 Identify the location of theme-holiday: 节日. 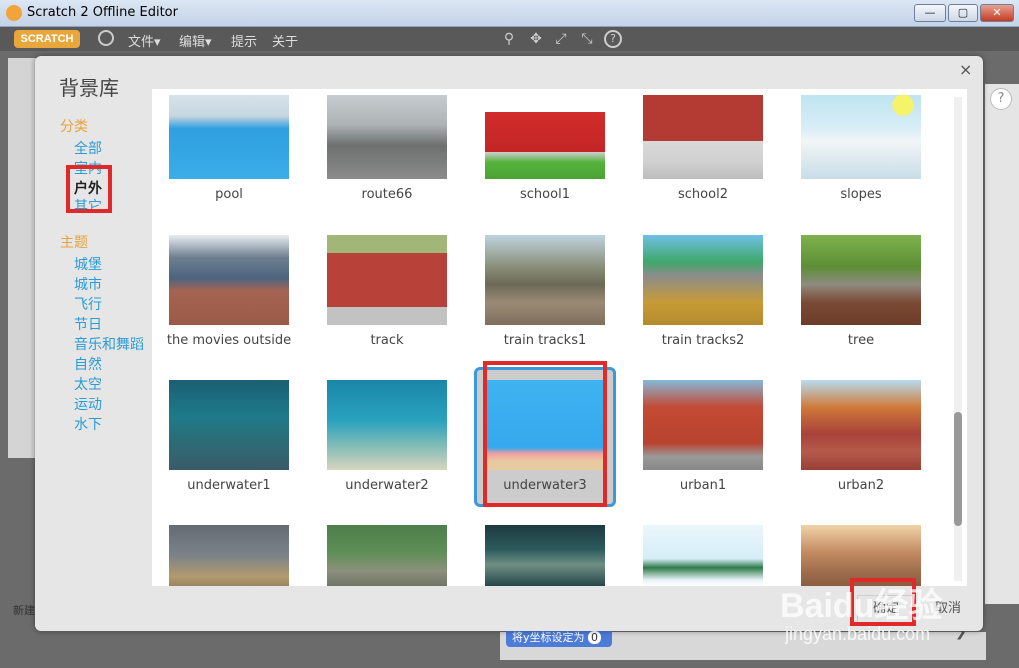
(88, 324).